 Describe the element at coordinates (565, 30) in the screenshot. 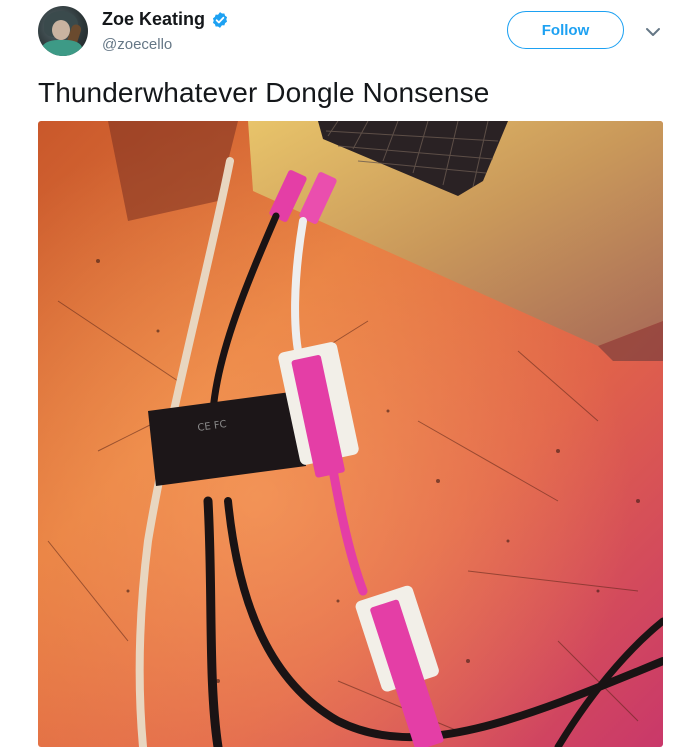

I see `follow-button: Follow` at that location.